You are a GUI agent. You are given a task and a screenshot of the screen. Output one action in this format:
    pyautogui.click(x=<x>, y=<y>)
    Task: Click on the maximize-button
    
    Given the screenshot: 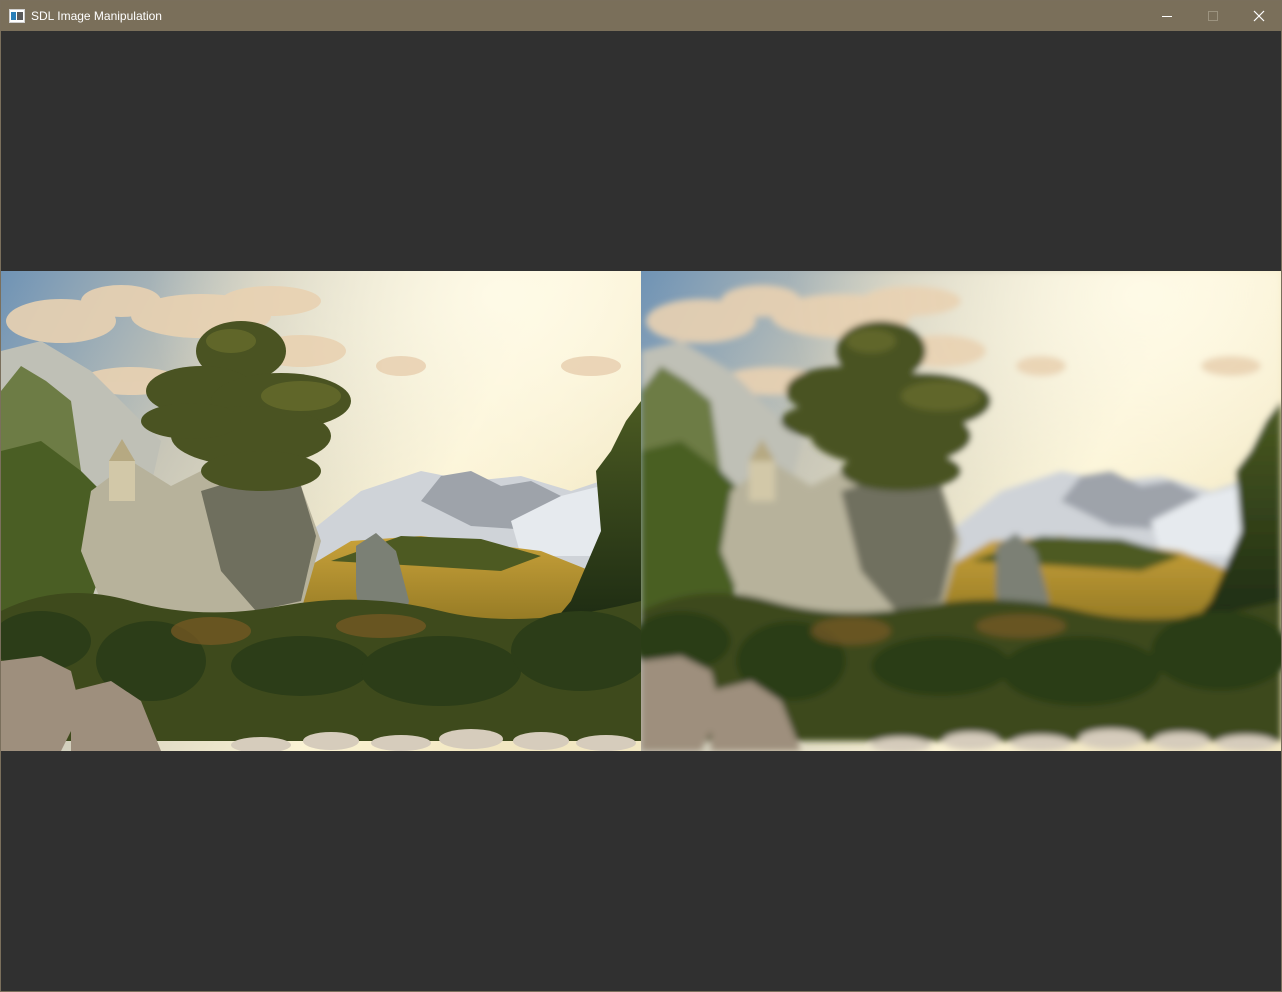 What is the action you would take?
    pyautogui.click(x=1213, y=16)
    